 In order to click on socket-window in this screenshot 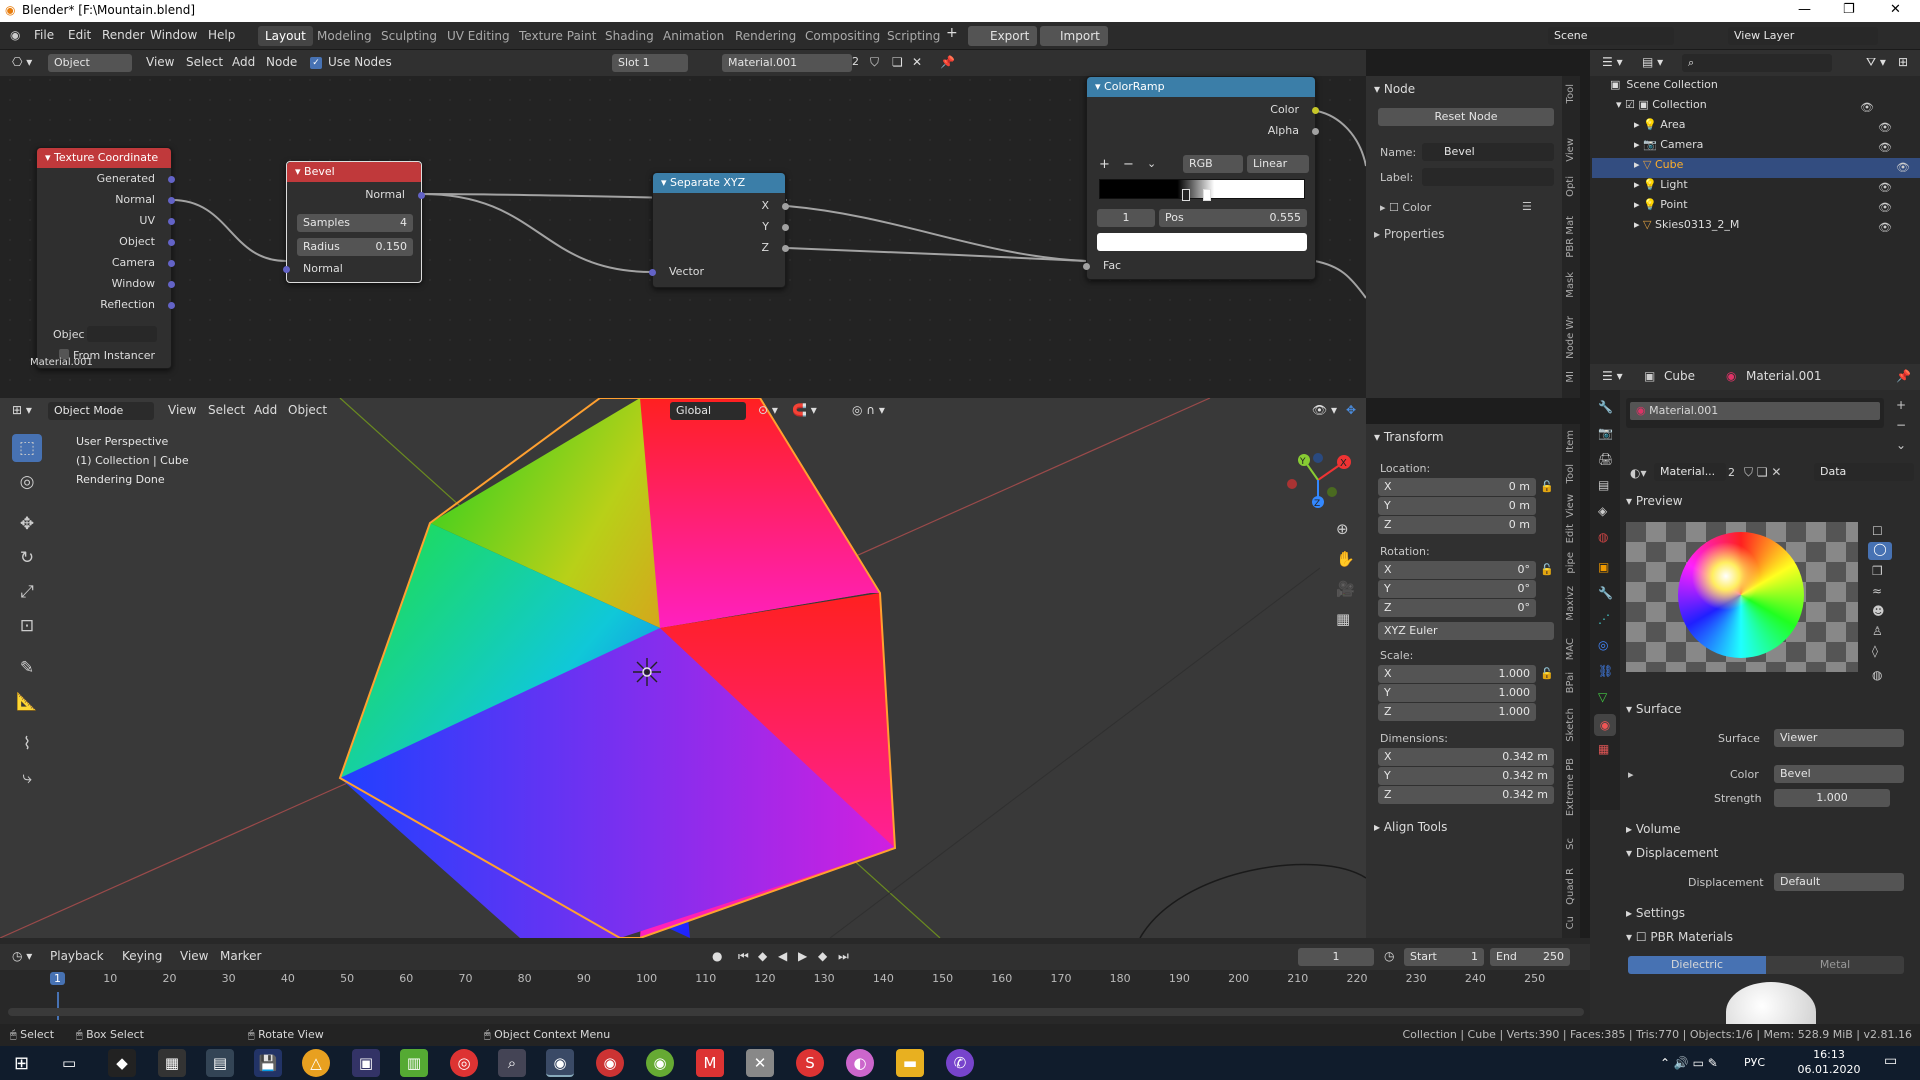, I will do `click(171, 284)`.